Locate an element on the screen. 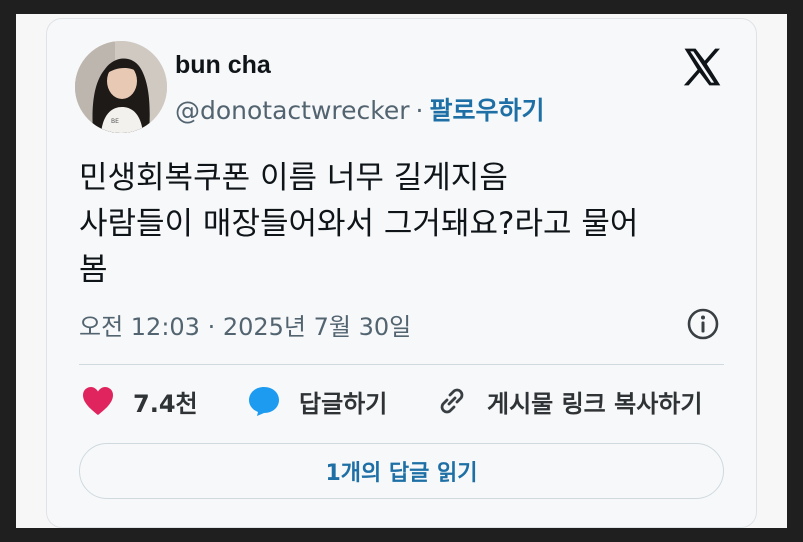 The width and height of the screenshot is (803, 542). tweet-line: 민생회복쿠폰 이름 너무 길게지음 is located at coordinates (293, 178).